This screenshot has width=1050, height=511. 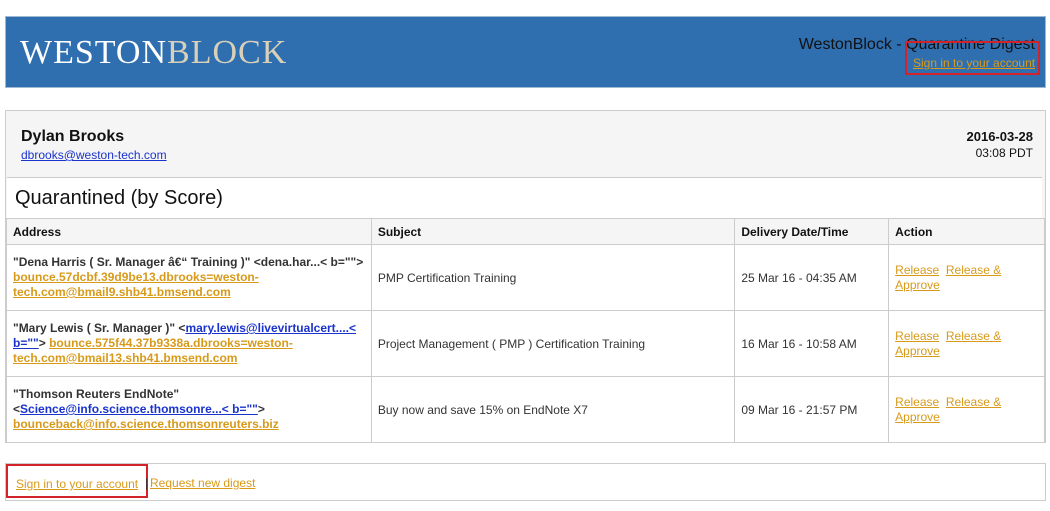 What do you see at coordinates (553, 409) in the screenshot?
I see `subject-cell: Buy now and save 15% on EndNote X7` at bounding box center [553, 409].